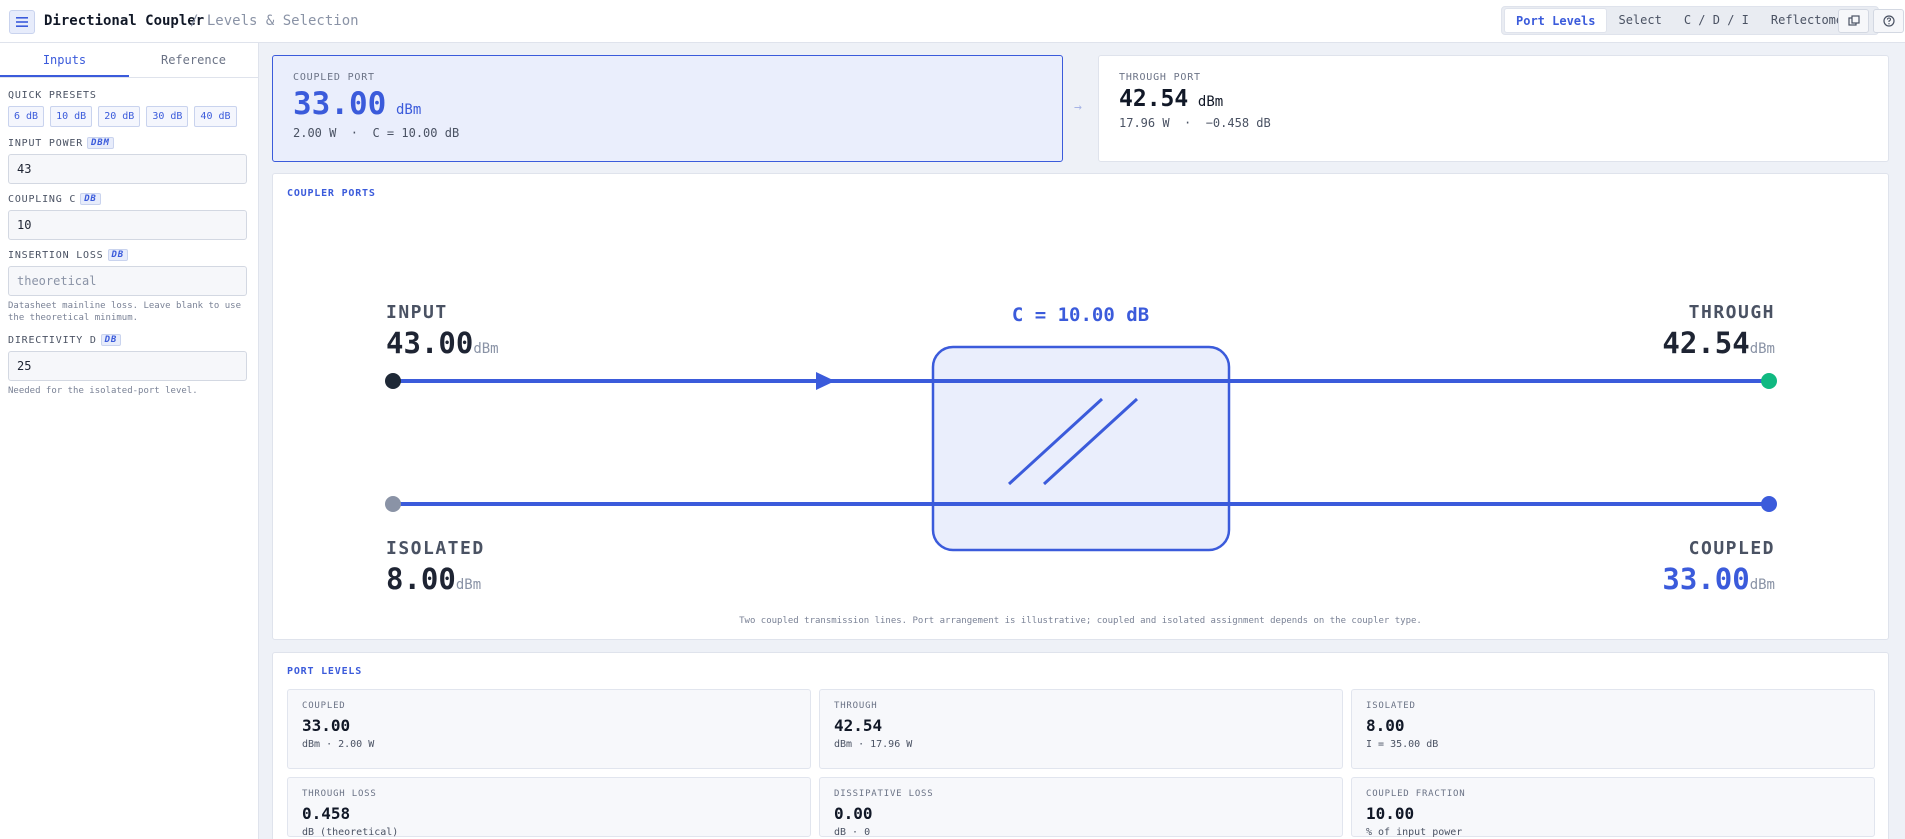  I want to click on input-power-unit: DBM, so click(100, 143).